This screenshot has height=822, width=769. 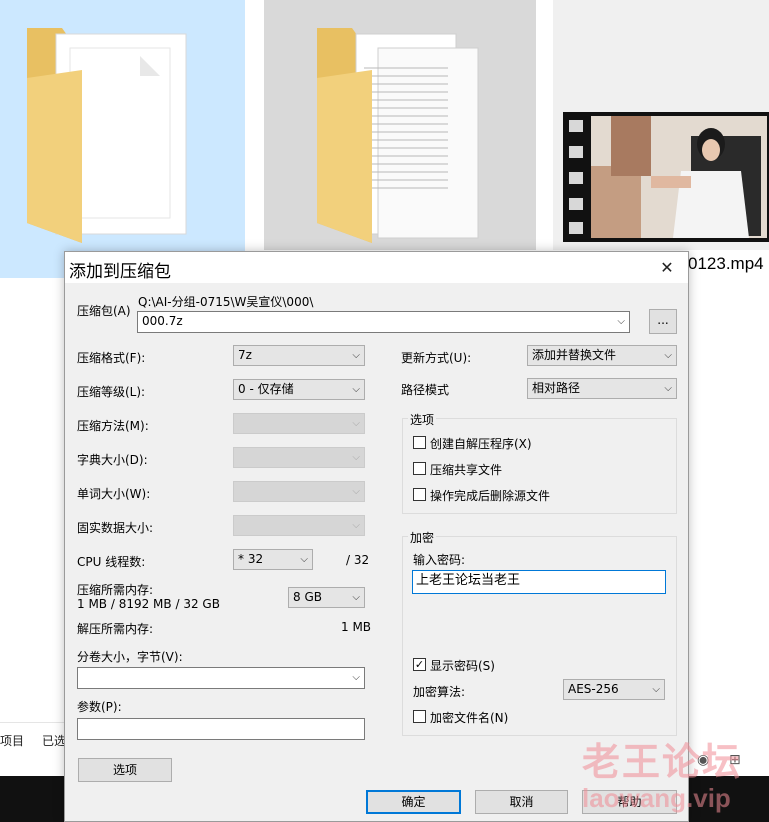 What do you see at coordinates (419, 442) in the screenshot?
I see `sfx-checkbox` at bounding box center [419, 442].